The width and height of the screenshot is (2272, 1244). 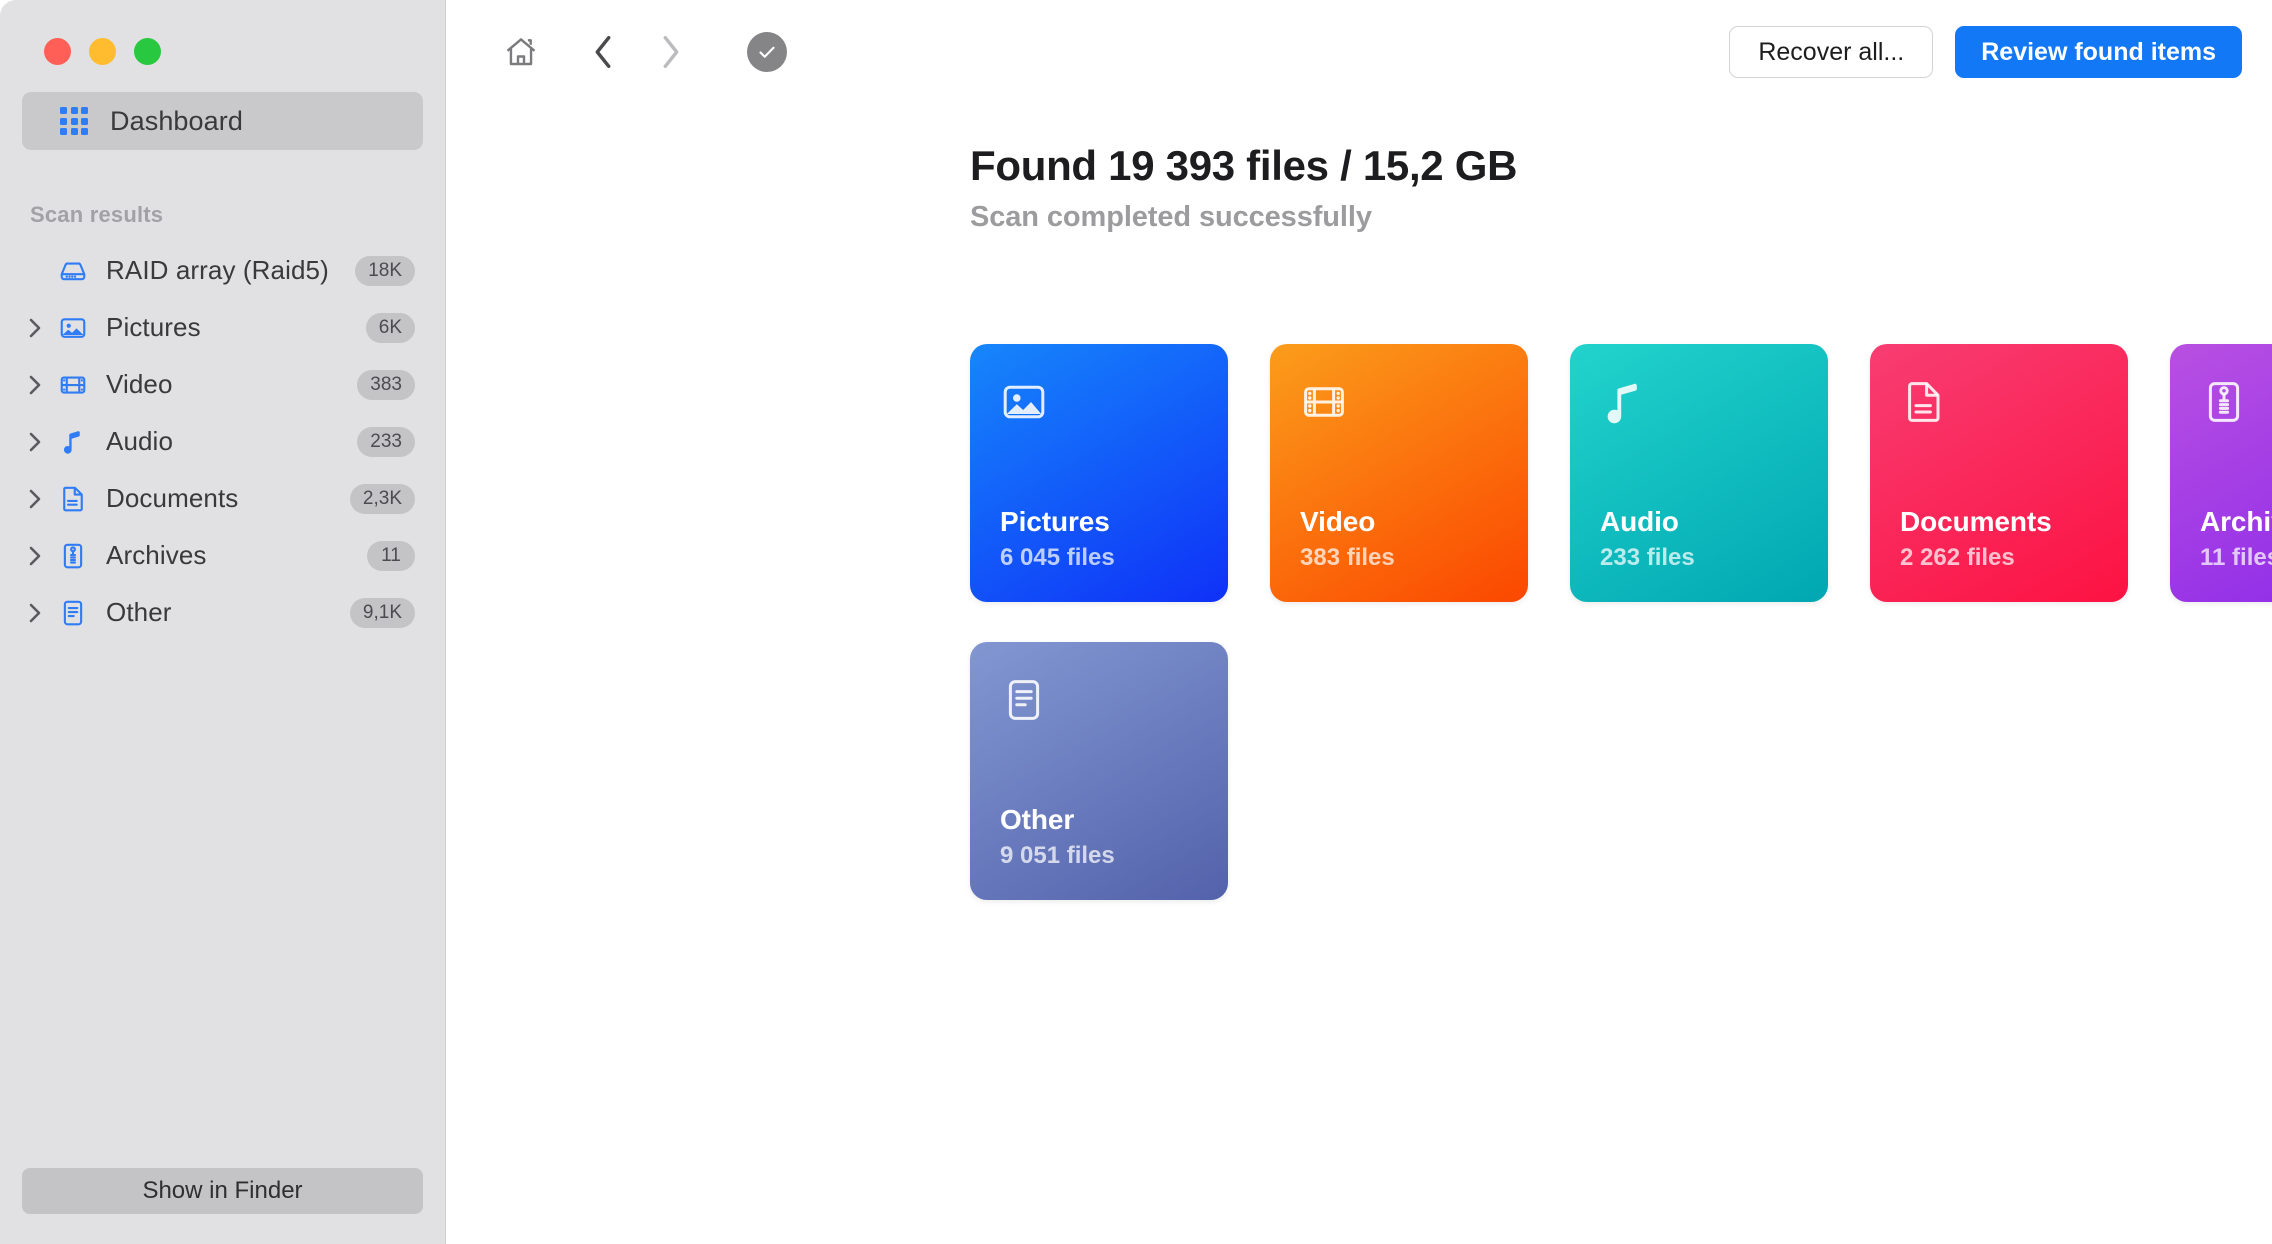 I want to click on show-in-finder-button: Show in Finder, so click(x=222, y=1191).